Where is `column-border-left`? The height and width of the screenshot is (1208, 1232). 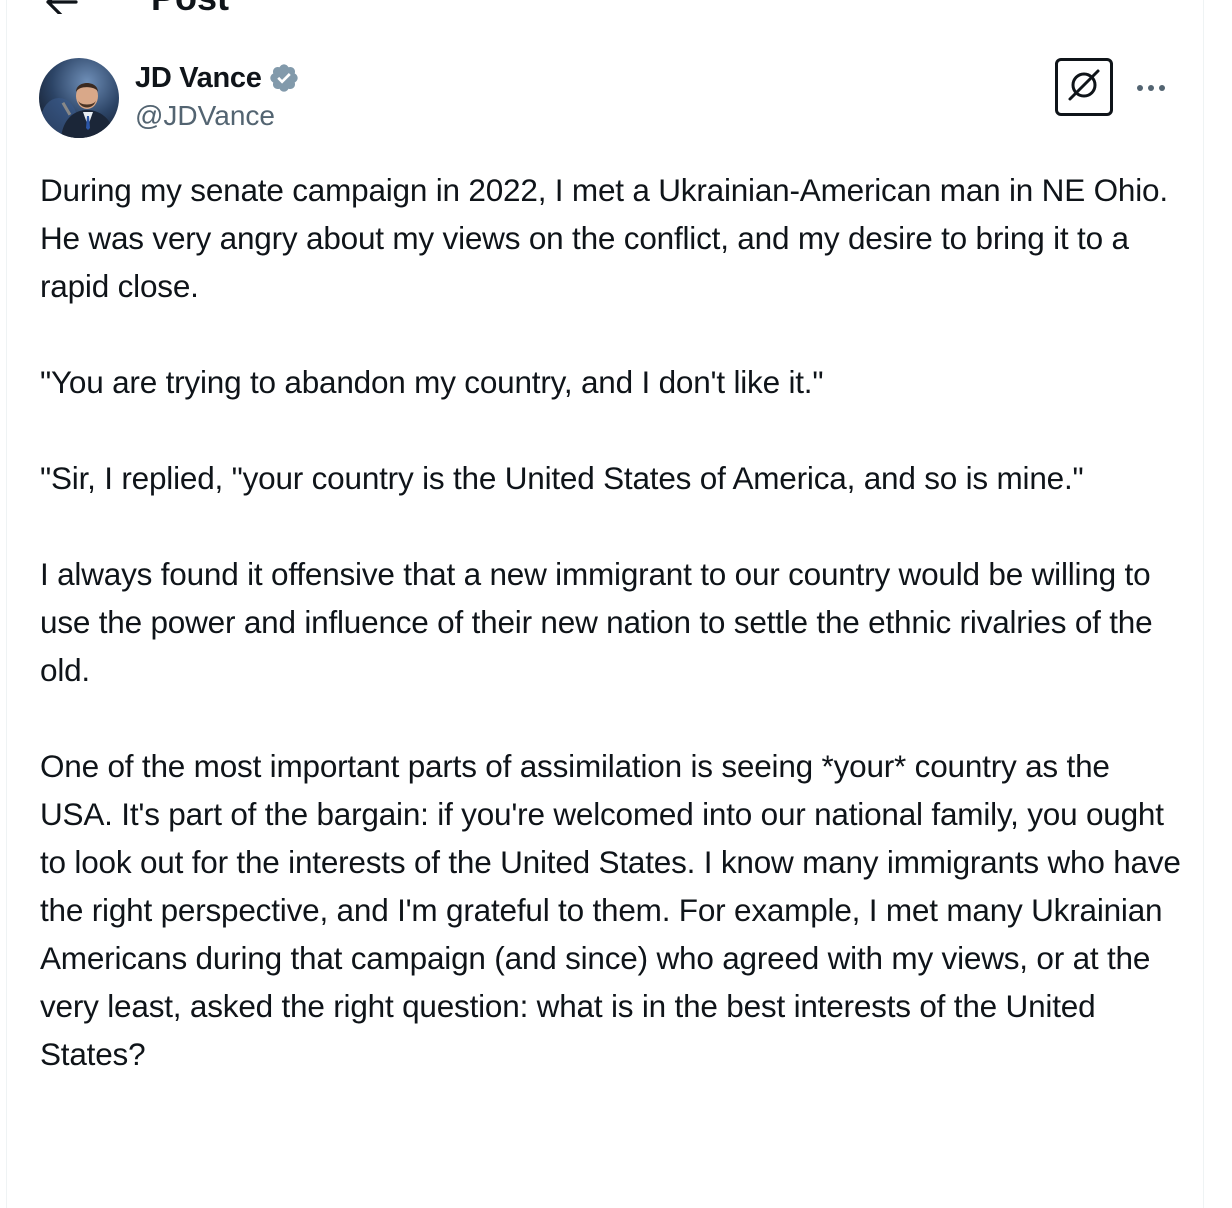
column-border-left is located at coordinates (6, 604).